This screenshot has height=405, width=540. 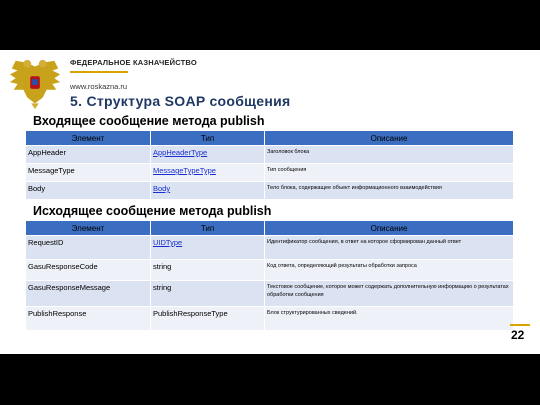 I want to click on type-link: MessageTypeType, so click(x=207, y=172).